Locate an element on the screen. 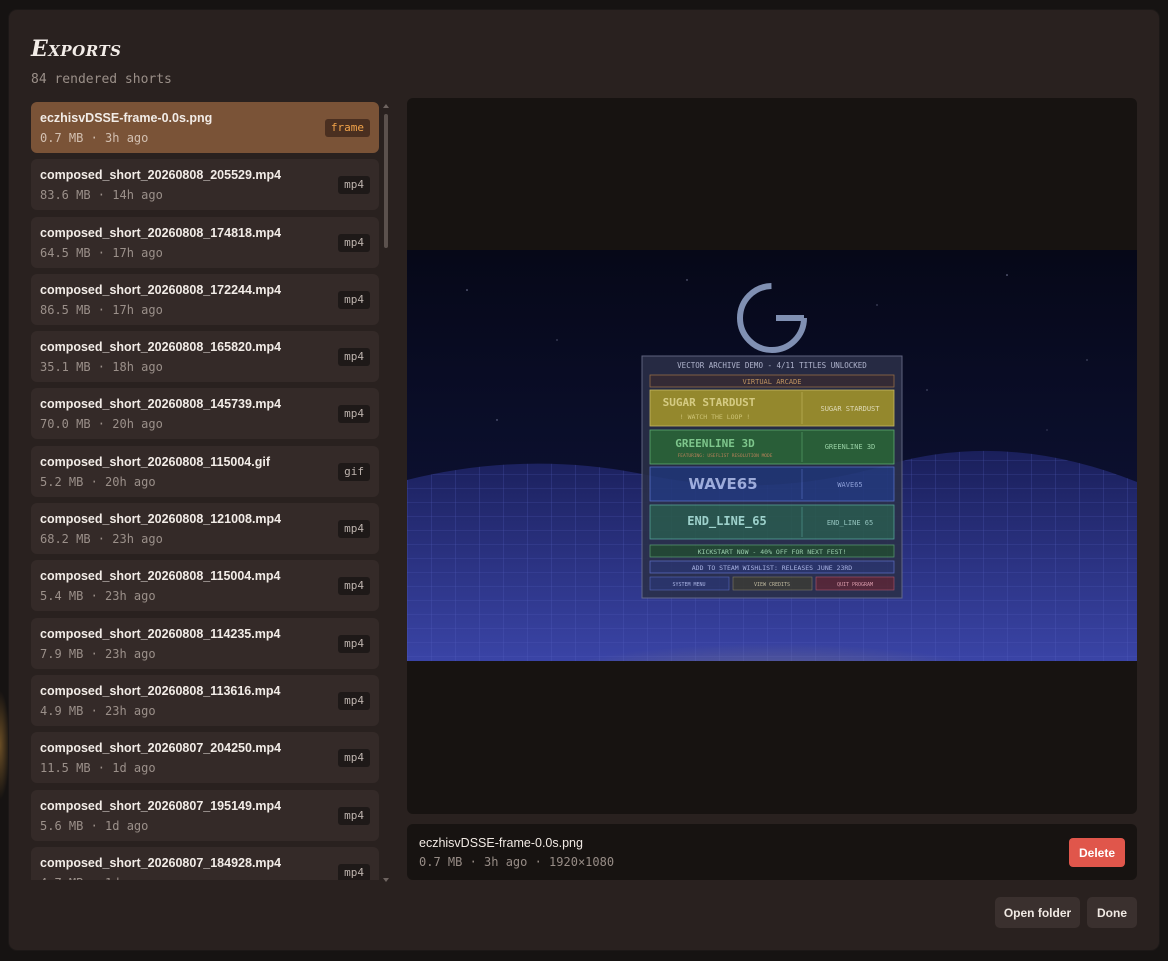  game-title-4: END_LINE_65 is located at coordinates (726, 521).